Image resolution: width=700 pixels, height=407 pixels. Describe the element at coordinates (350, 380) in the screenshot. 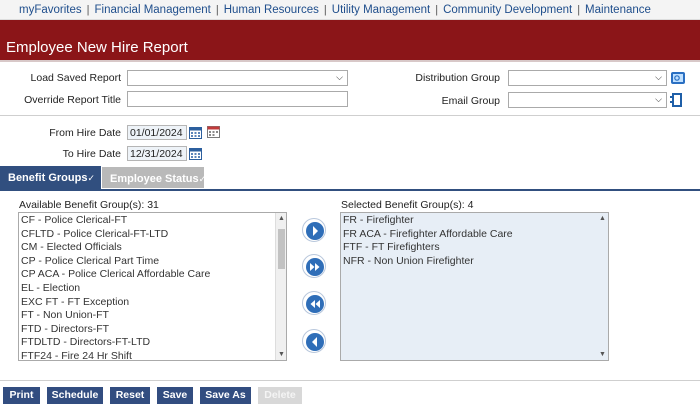

I see `footer-divider` at that location.